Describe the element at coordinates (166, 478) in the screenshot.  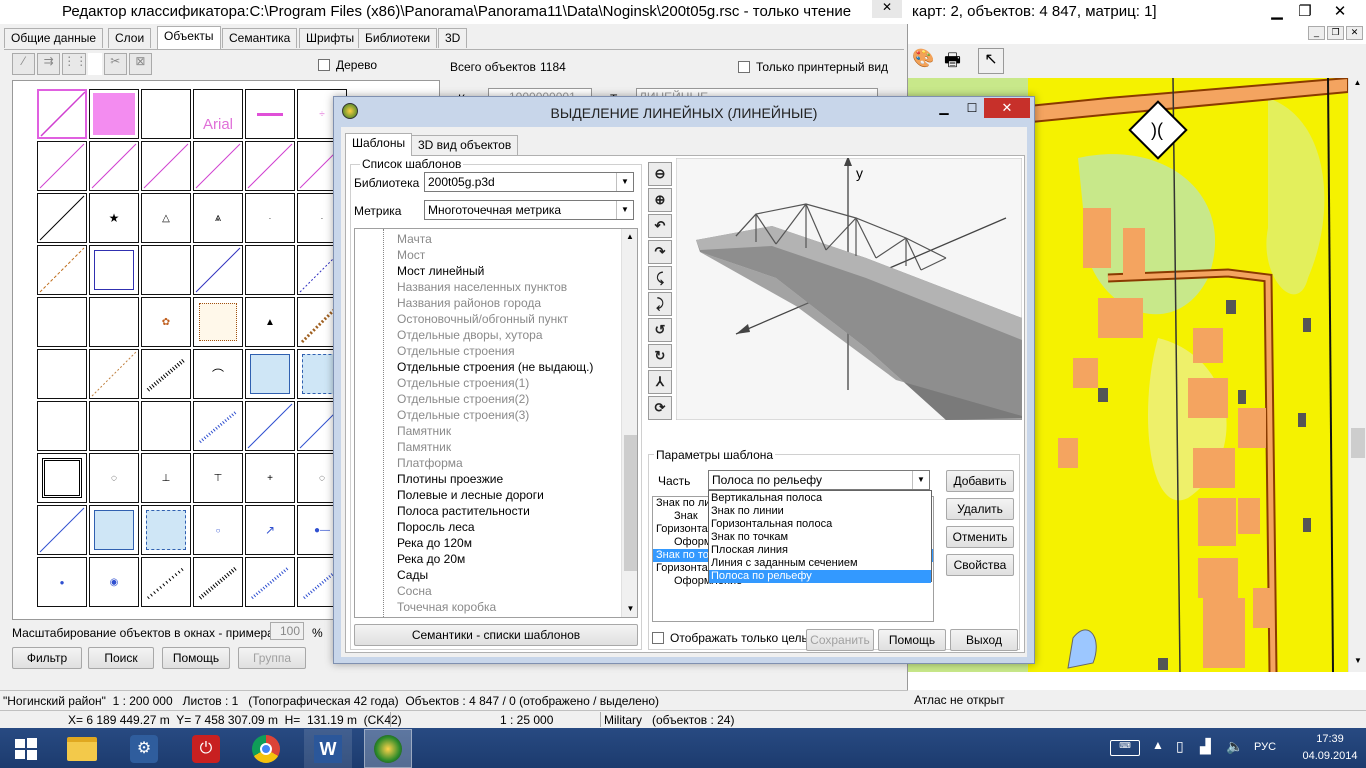
I see `sample-cell: ⊥` at that location.